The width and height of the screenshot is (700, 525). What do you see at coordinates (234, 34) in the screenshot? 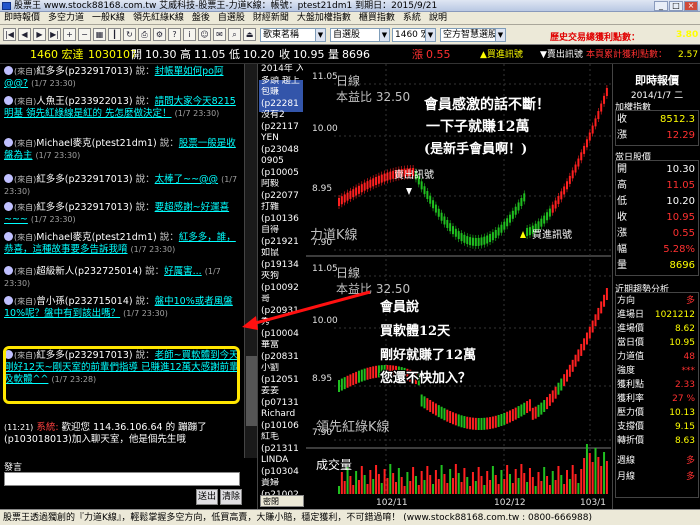
I see `search-icon: ⌕` at bounding box center [234, 34].